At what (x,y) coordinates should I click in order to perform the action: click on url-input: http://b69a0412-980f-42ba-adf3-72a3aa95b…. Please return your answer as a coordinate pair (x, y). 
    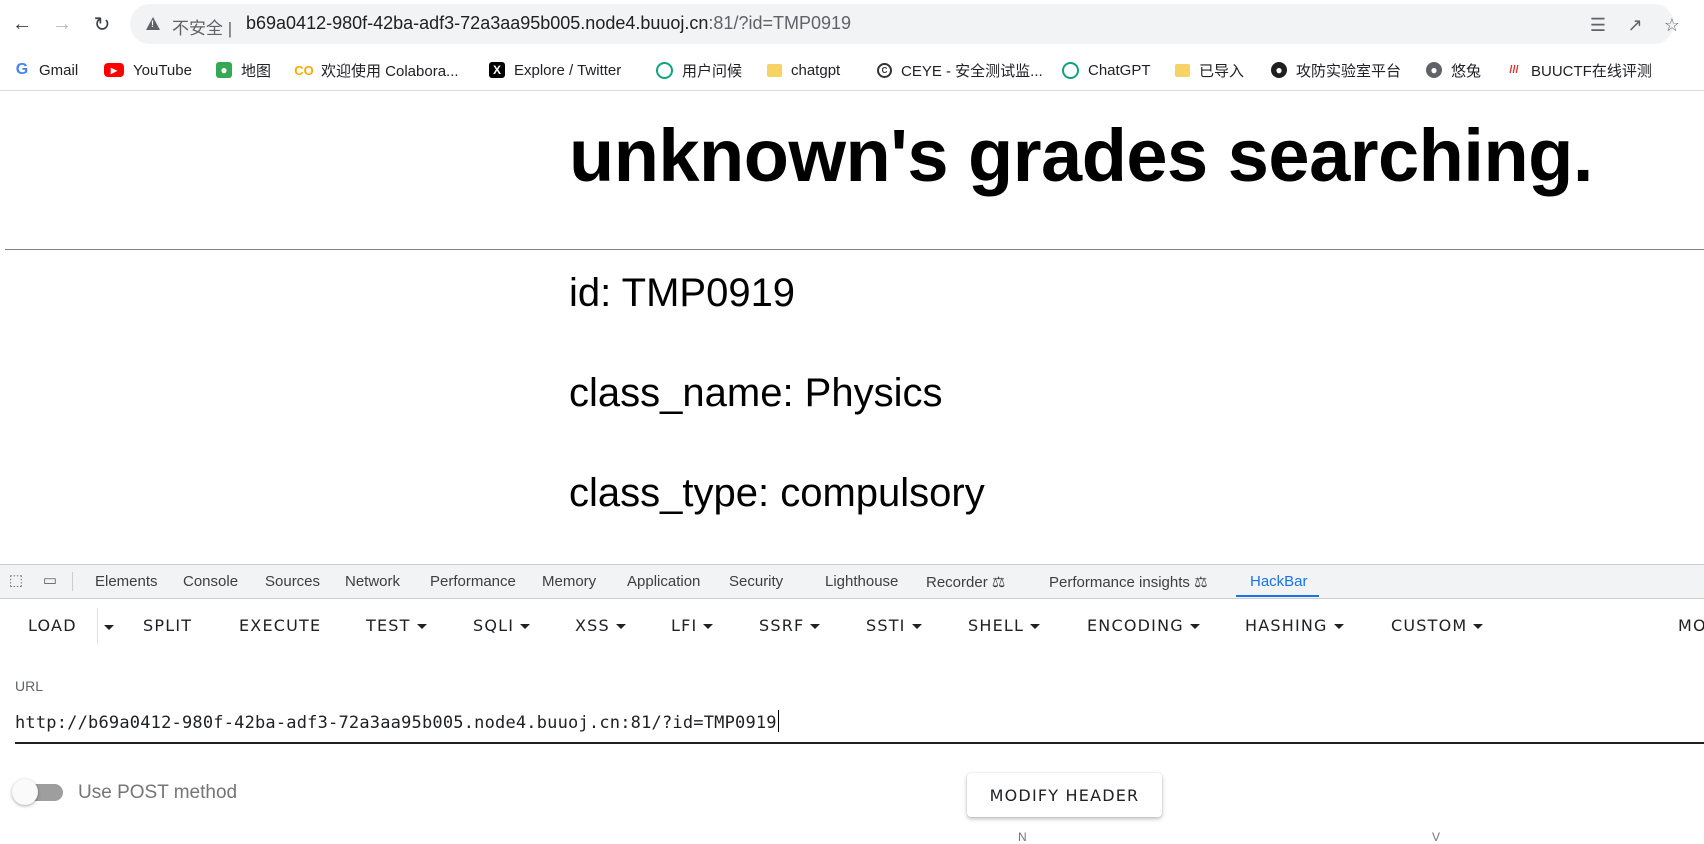
    Looking at the image, I should click on (397, 721).